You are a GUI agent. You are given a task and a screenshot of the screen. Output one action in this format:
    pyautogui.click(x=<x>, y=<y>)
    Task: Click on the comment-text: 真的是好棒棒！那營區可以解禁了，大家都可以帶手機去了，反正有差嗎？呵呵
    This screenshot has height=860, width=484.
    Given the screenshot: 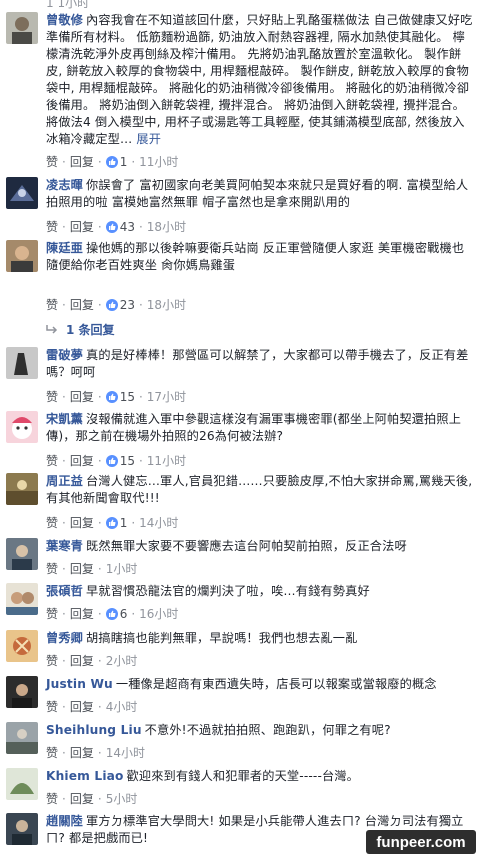 What is the action you would take?
    pyautogui.click(x=257, y=363)
    